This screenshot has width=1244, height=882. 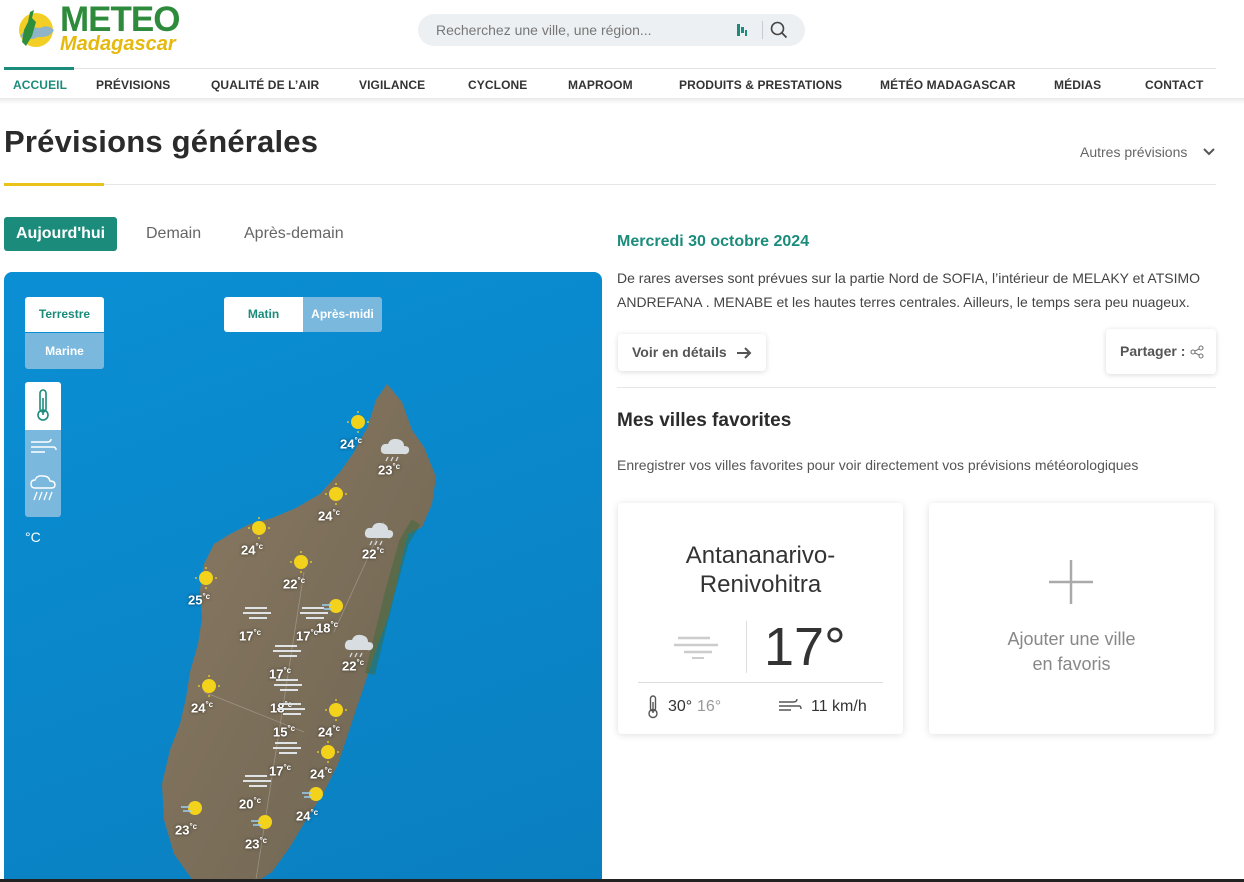 What do you see at coordinates (133, 85) in the screenshot?
I see `nav-item-previsions: PRÉVISIONS` at bounding box center [133, 85].